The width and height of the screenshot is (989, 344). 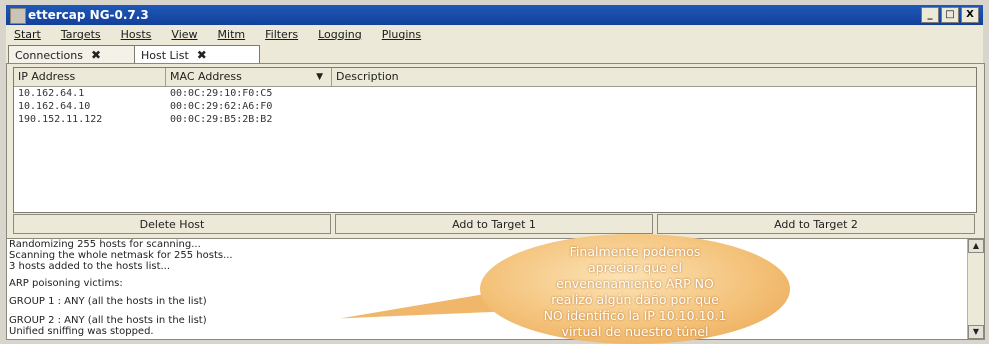 I want to click on sort-down-icon: ▼, so click(x=319, y=77).